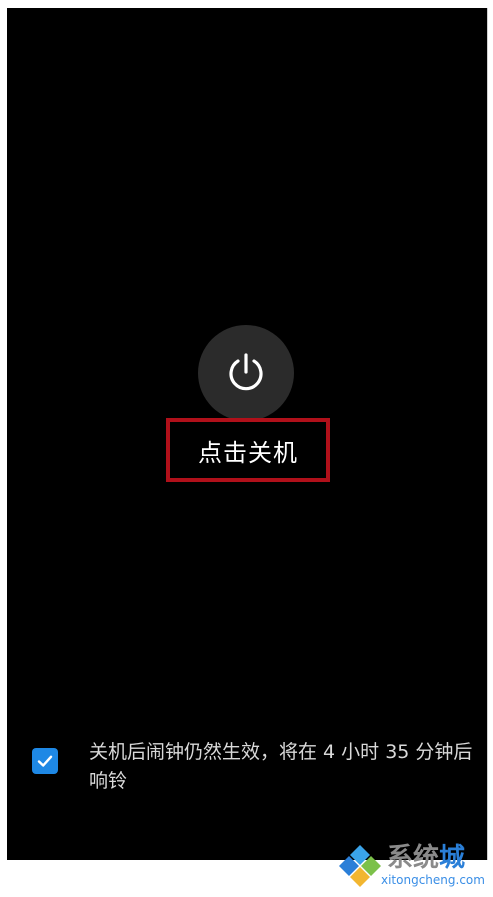 The height and width of the screenshot is (897, 493). I want to click on watermark: 系统城 xitongcheng.com, so click(413, 865).